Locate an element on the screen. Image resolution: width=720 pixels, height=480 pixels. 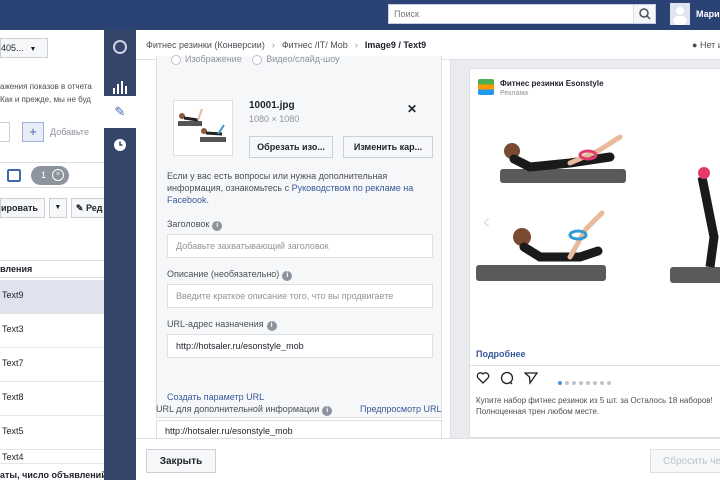
search-input is located at coordinates (509, 14).